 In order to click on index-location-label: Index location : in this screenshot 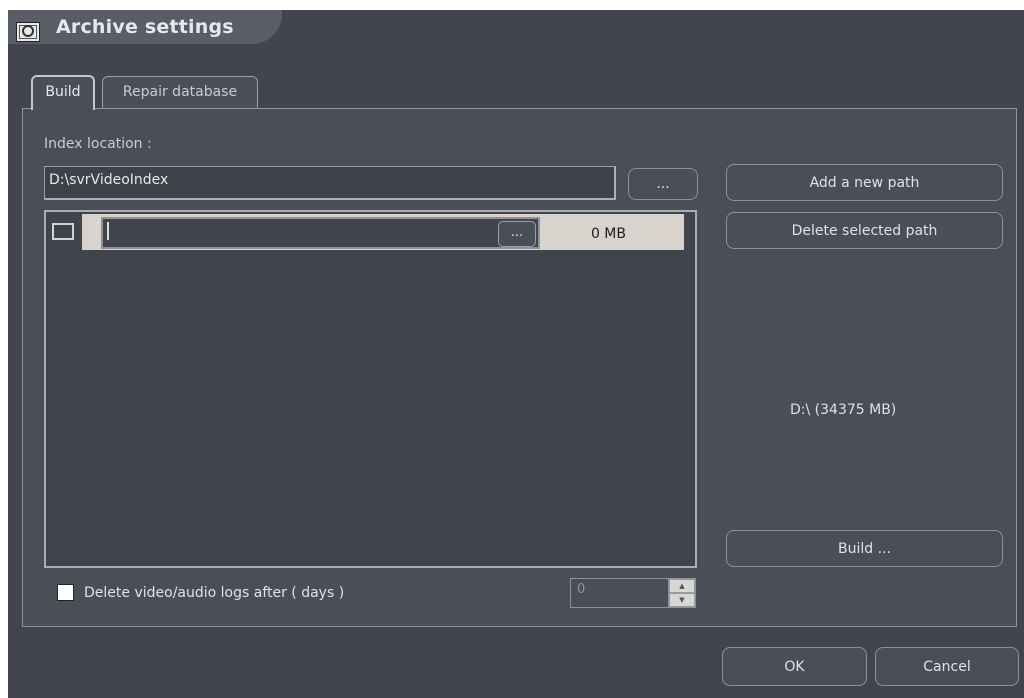, I will do `click(98, 144)`.